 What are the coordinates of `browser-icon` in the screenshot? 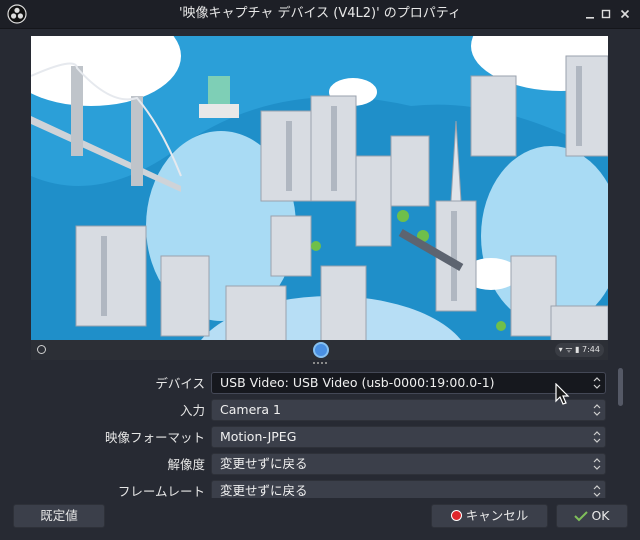 It's located at (321, 350).